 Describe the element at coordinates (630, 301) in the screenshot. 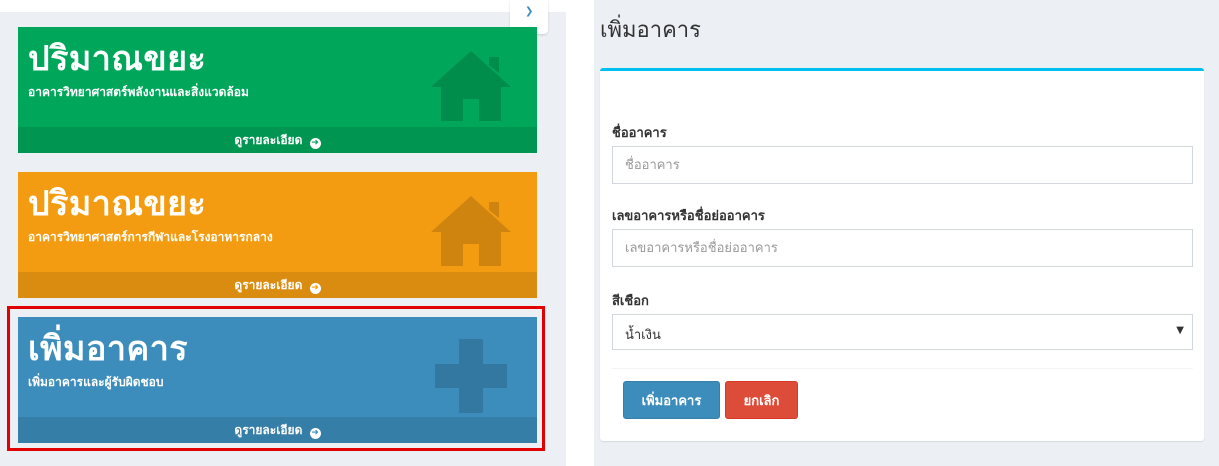

I see `rope-color-label: สีเชือก` at that location.